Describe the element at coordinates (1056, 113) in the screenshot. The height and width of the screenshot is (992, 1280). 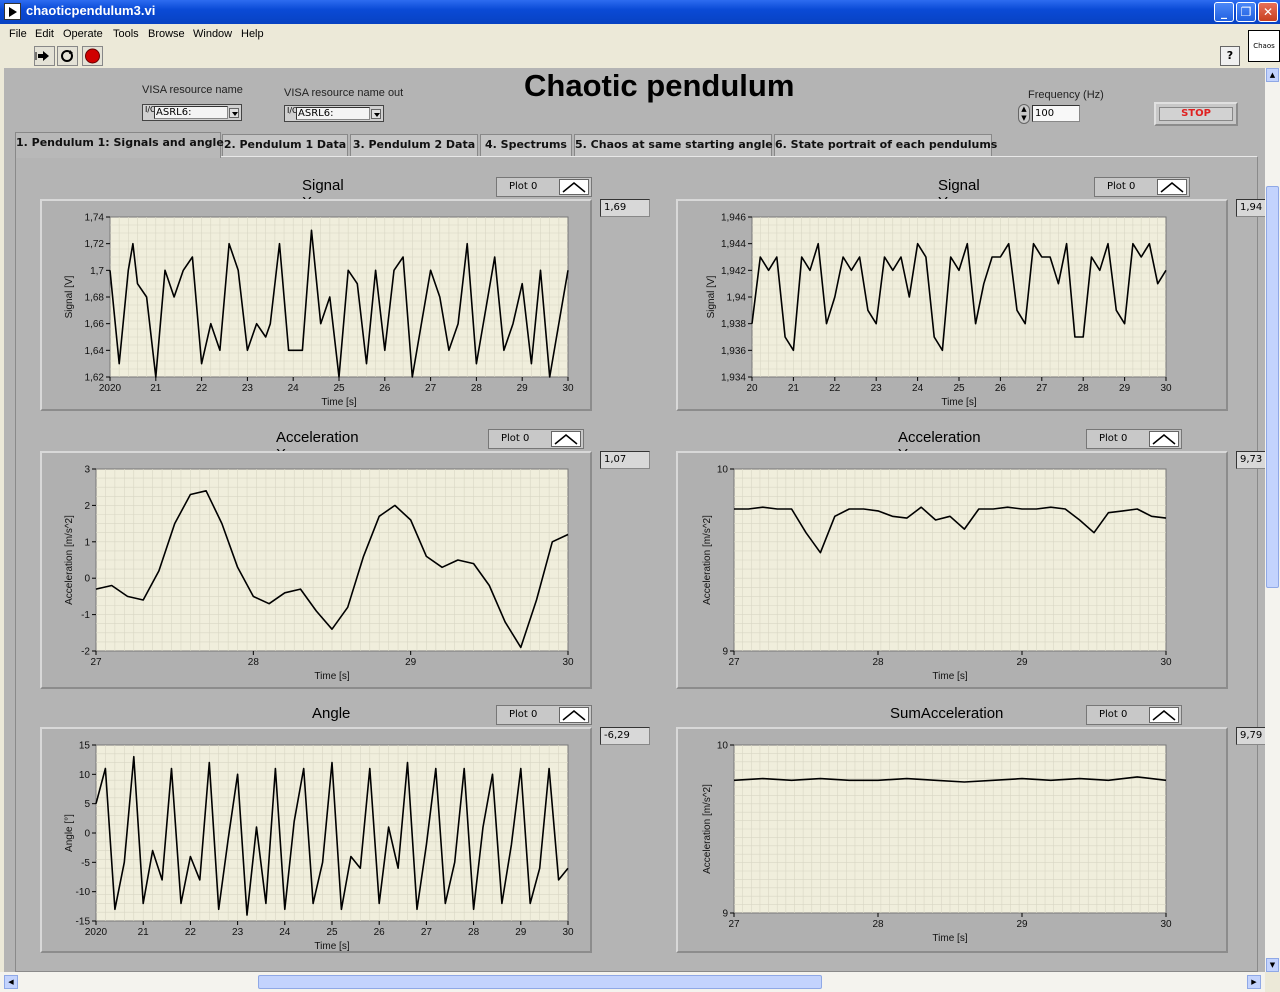
I see `frequency-value: 100` at that location.